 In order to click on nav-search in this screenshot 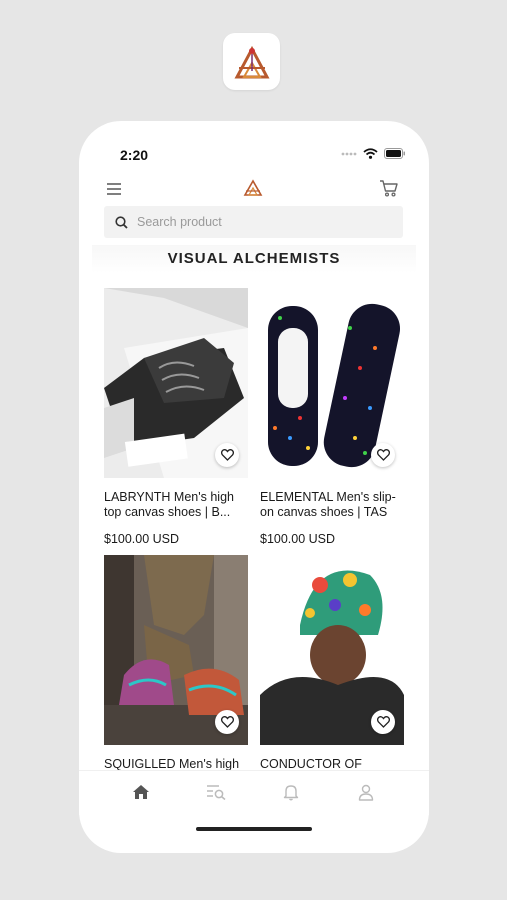, I will do `click(216, 792)`.